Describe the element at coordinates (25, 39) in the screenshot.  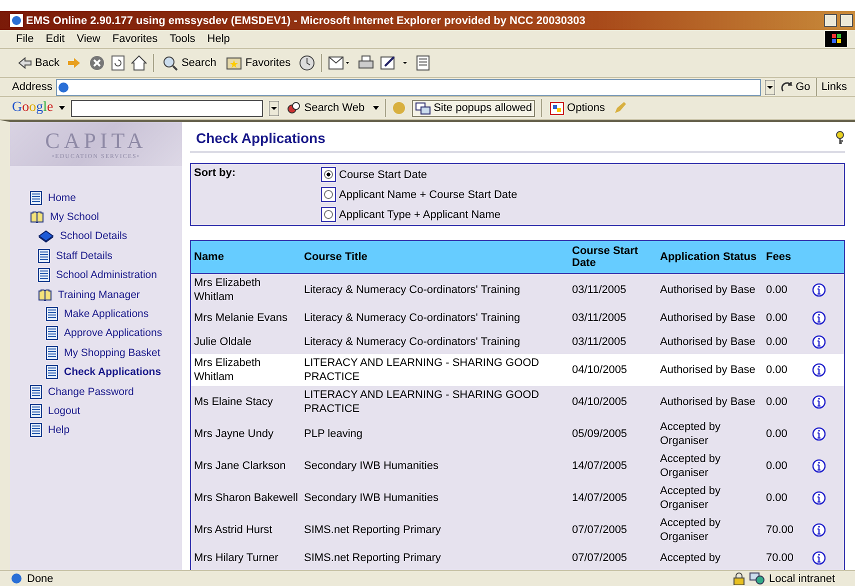
I see `menu-item: File` at that location.